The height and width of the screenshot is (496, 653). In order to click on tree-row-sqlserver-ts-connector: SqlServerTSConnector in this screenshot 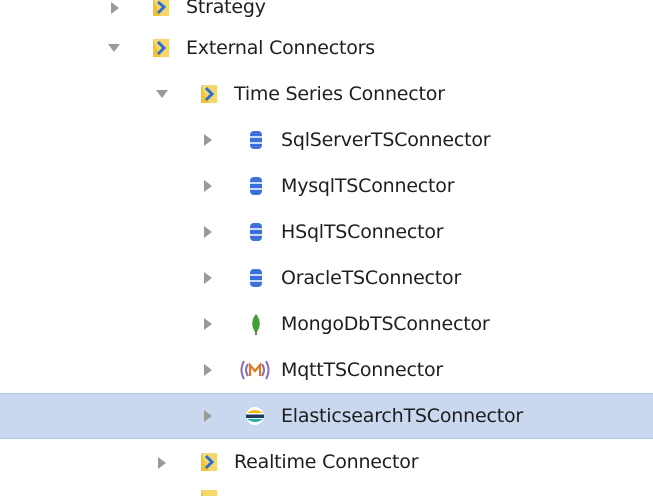, I will do `click(326, 140)`.